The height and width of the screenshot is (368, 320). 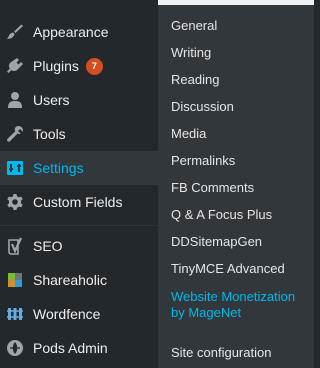 What do you see at coordinates (241, 26) in the screenshot?
I see `submenu-item-general: General` at bounding box center [241, 26].